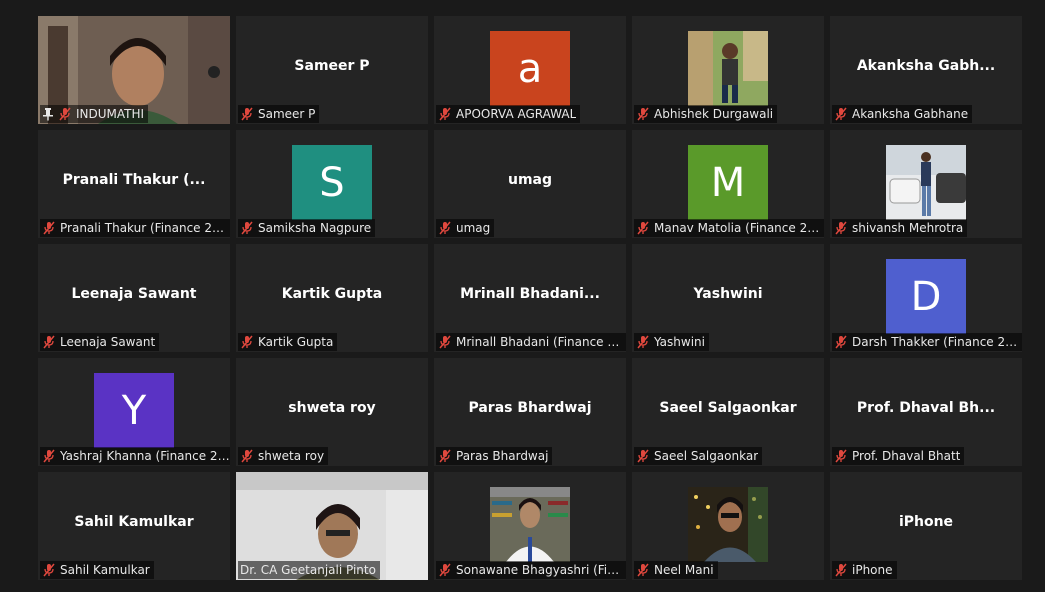  What do you see at coordinates (332, 526) in the screenshot?
I see `participant-tile: Dr. CA Geetanjali Pinto` at bounding box center [332, 526].